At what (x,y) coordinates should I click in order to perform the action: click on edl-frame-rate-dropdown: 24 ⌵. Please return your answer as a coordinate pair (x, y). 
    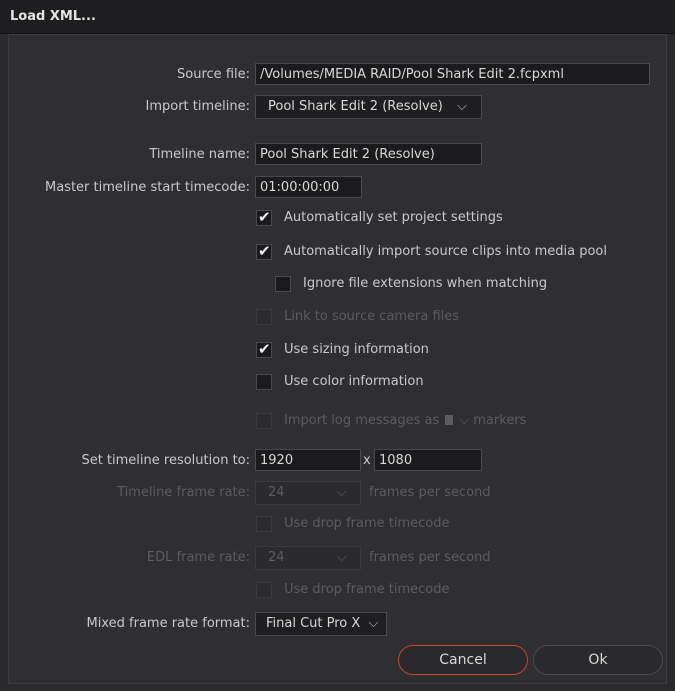
    Looking at the image, I should click on (308, 558).